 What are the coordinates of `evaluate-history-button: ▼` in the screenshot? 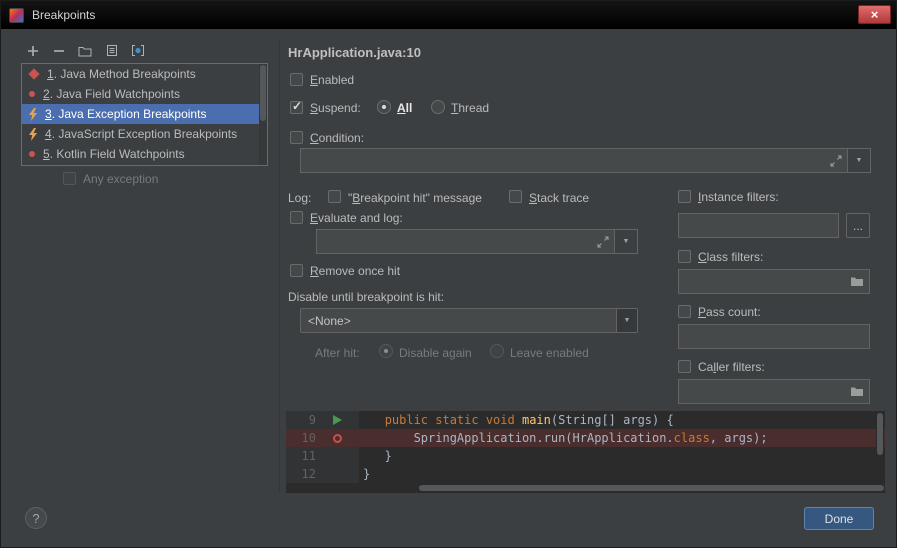 It's located at (625, 241).